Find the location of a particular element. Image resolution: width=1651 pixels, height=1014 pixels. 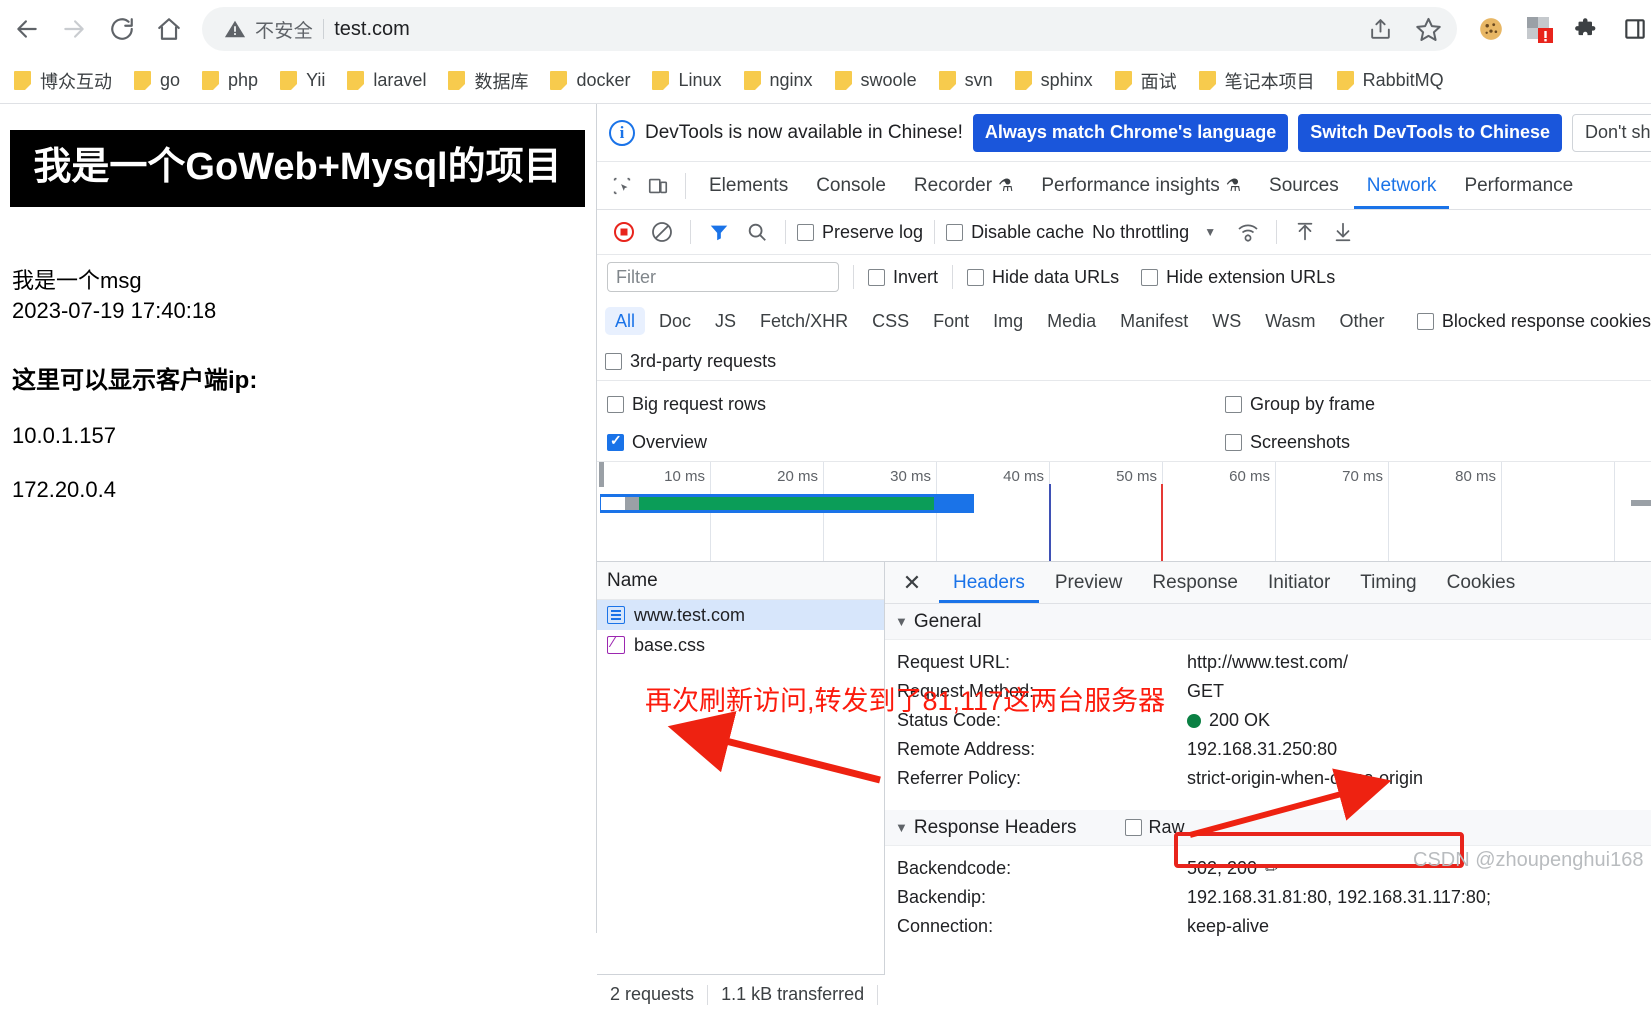

disable-cache-checkbox: Disable cache is located at coordinates (1015, 232).